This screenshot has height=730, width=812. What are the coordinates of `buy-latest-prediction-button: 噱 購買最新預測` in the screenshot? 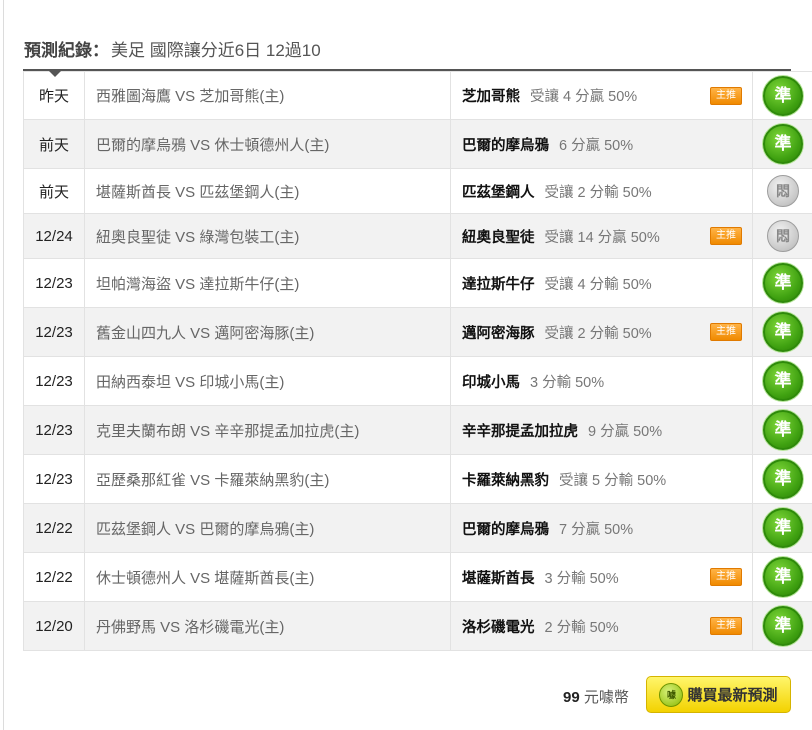 It's located at (718, 694).